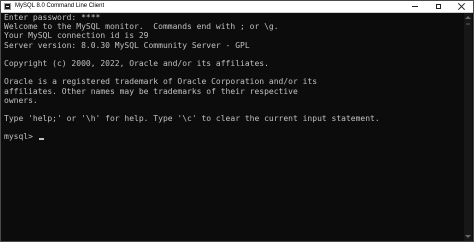 This screenshot has width=474, height=242. Describe the element at coordinates (41, 139) in the screenshot. I see `text-cursor` at that location.